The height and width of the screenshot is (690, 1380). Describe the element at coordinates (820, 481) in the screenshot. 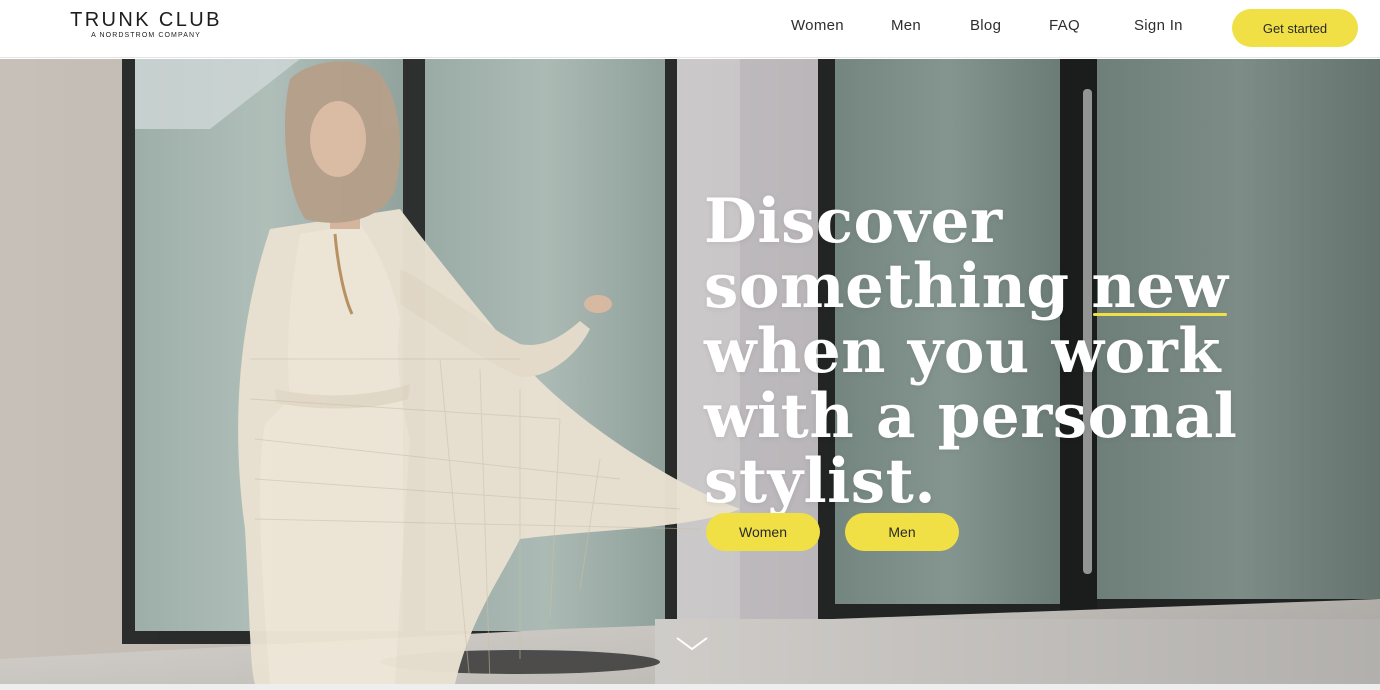

I see `headline-line-5: stylist.` at that location.